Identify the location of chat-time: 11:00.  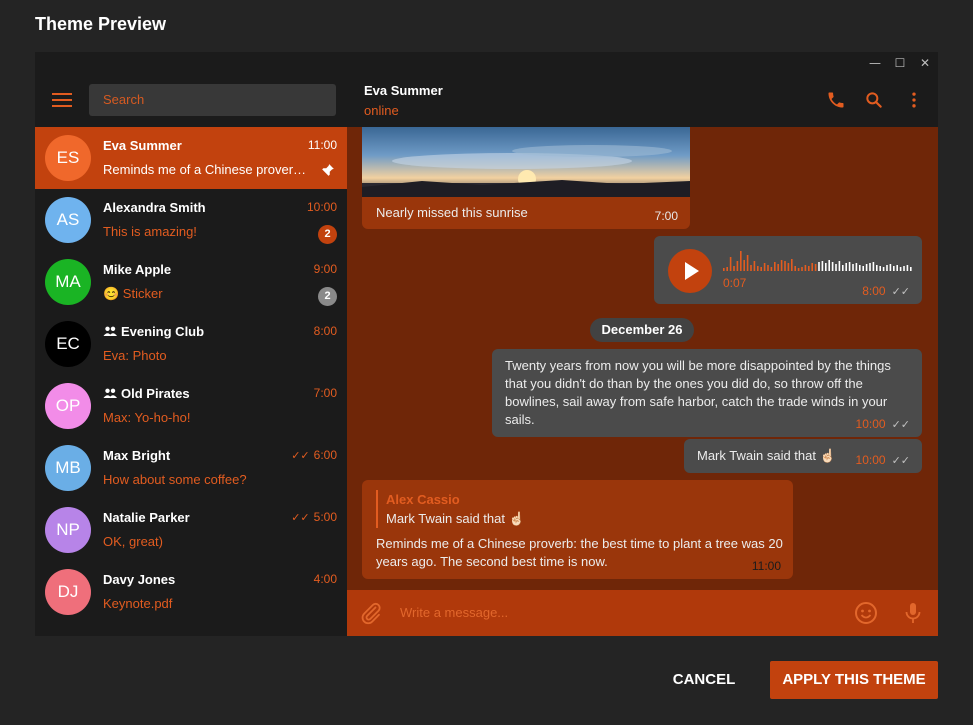
(322, 145).